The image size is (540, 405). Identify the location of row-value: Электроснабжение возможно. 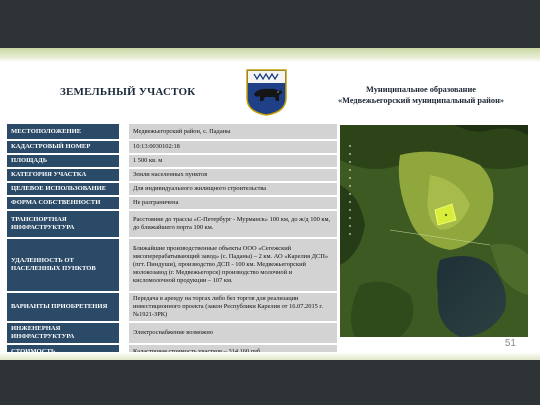
(233, 333).